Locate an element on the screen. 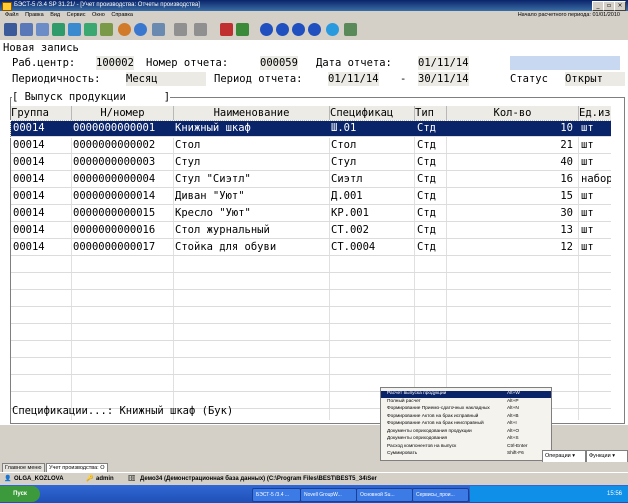 The width and height of the screenshot is (628, 503). delete-icon is located at coordinates (226, 29).